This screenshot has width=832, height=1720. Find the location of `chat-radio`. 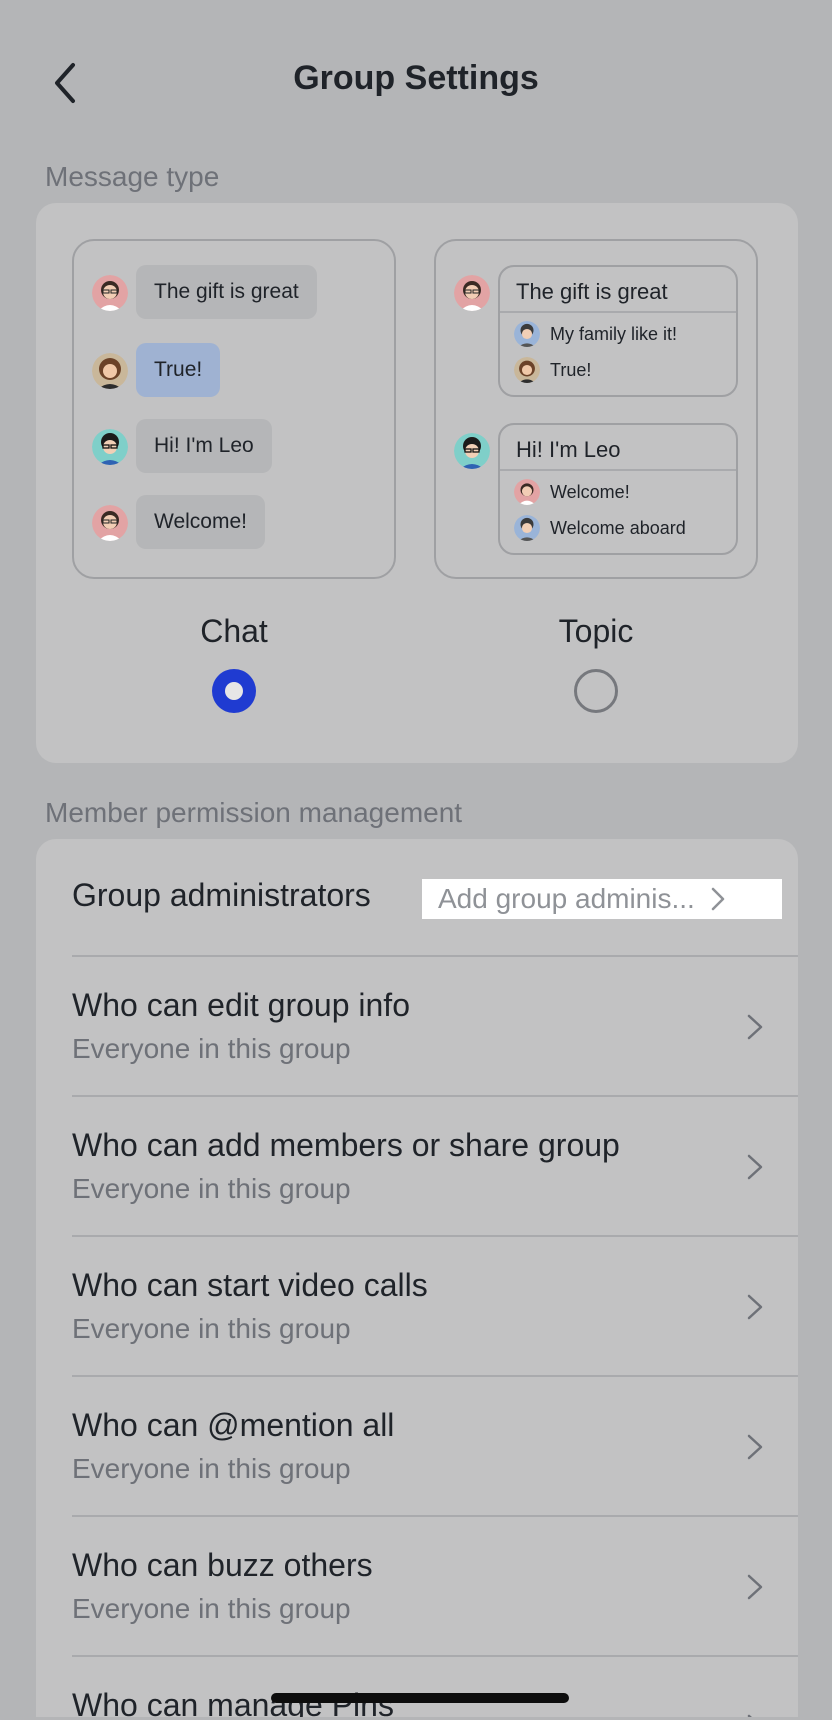

chat-radio is located at coordinates (234, 691).